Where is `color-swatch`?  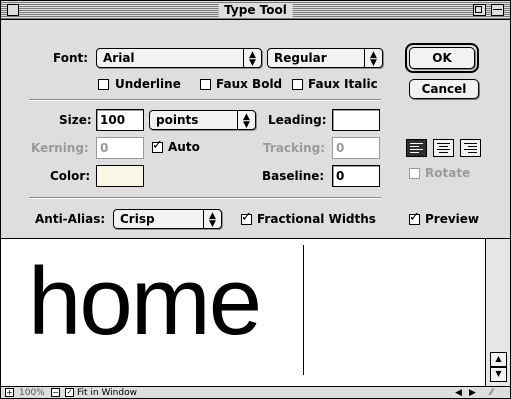 color-swatch is located at coordinates (120, 176).